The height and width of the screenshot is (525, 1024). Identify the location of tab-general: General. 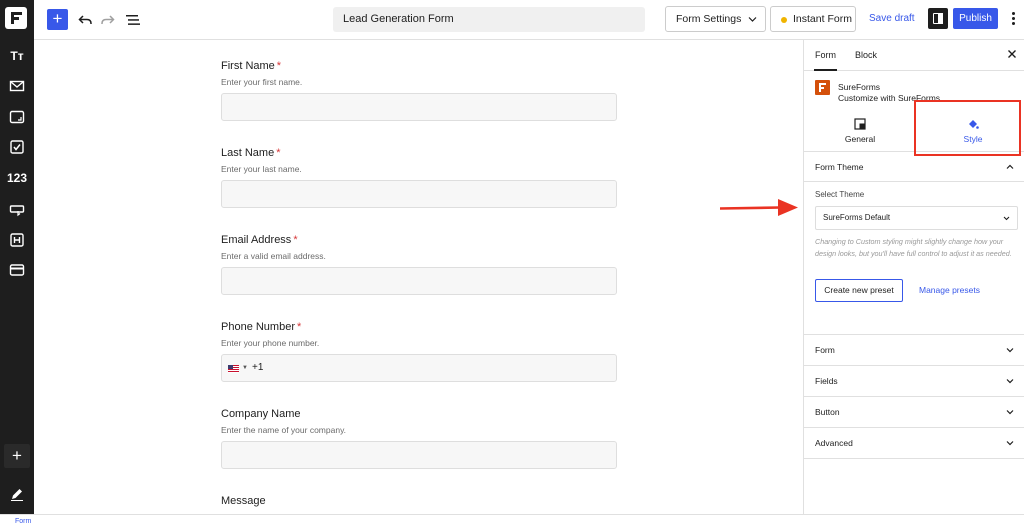
(860, 129).